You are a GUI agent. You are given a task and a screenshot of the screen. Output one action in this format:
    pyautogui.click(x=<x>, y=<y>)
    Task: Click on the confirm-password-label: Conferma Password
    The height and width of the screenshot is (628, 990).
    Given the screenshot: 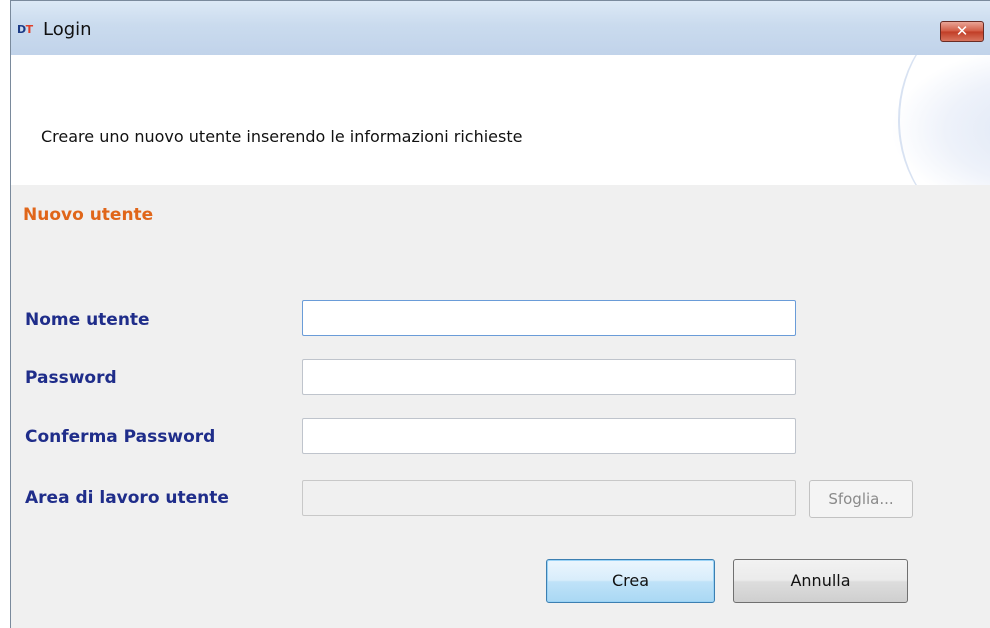 What is the action you would take?
    pyautogui.click(x=120, y=437)
    